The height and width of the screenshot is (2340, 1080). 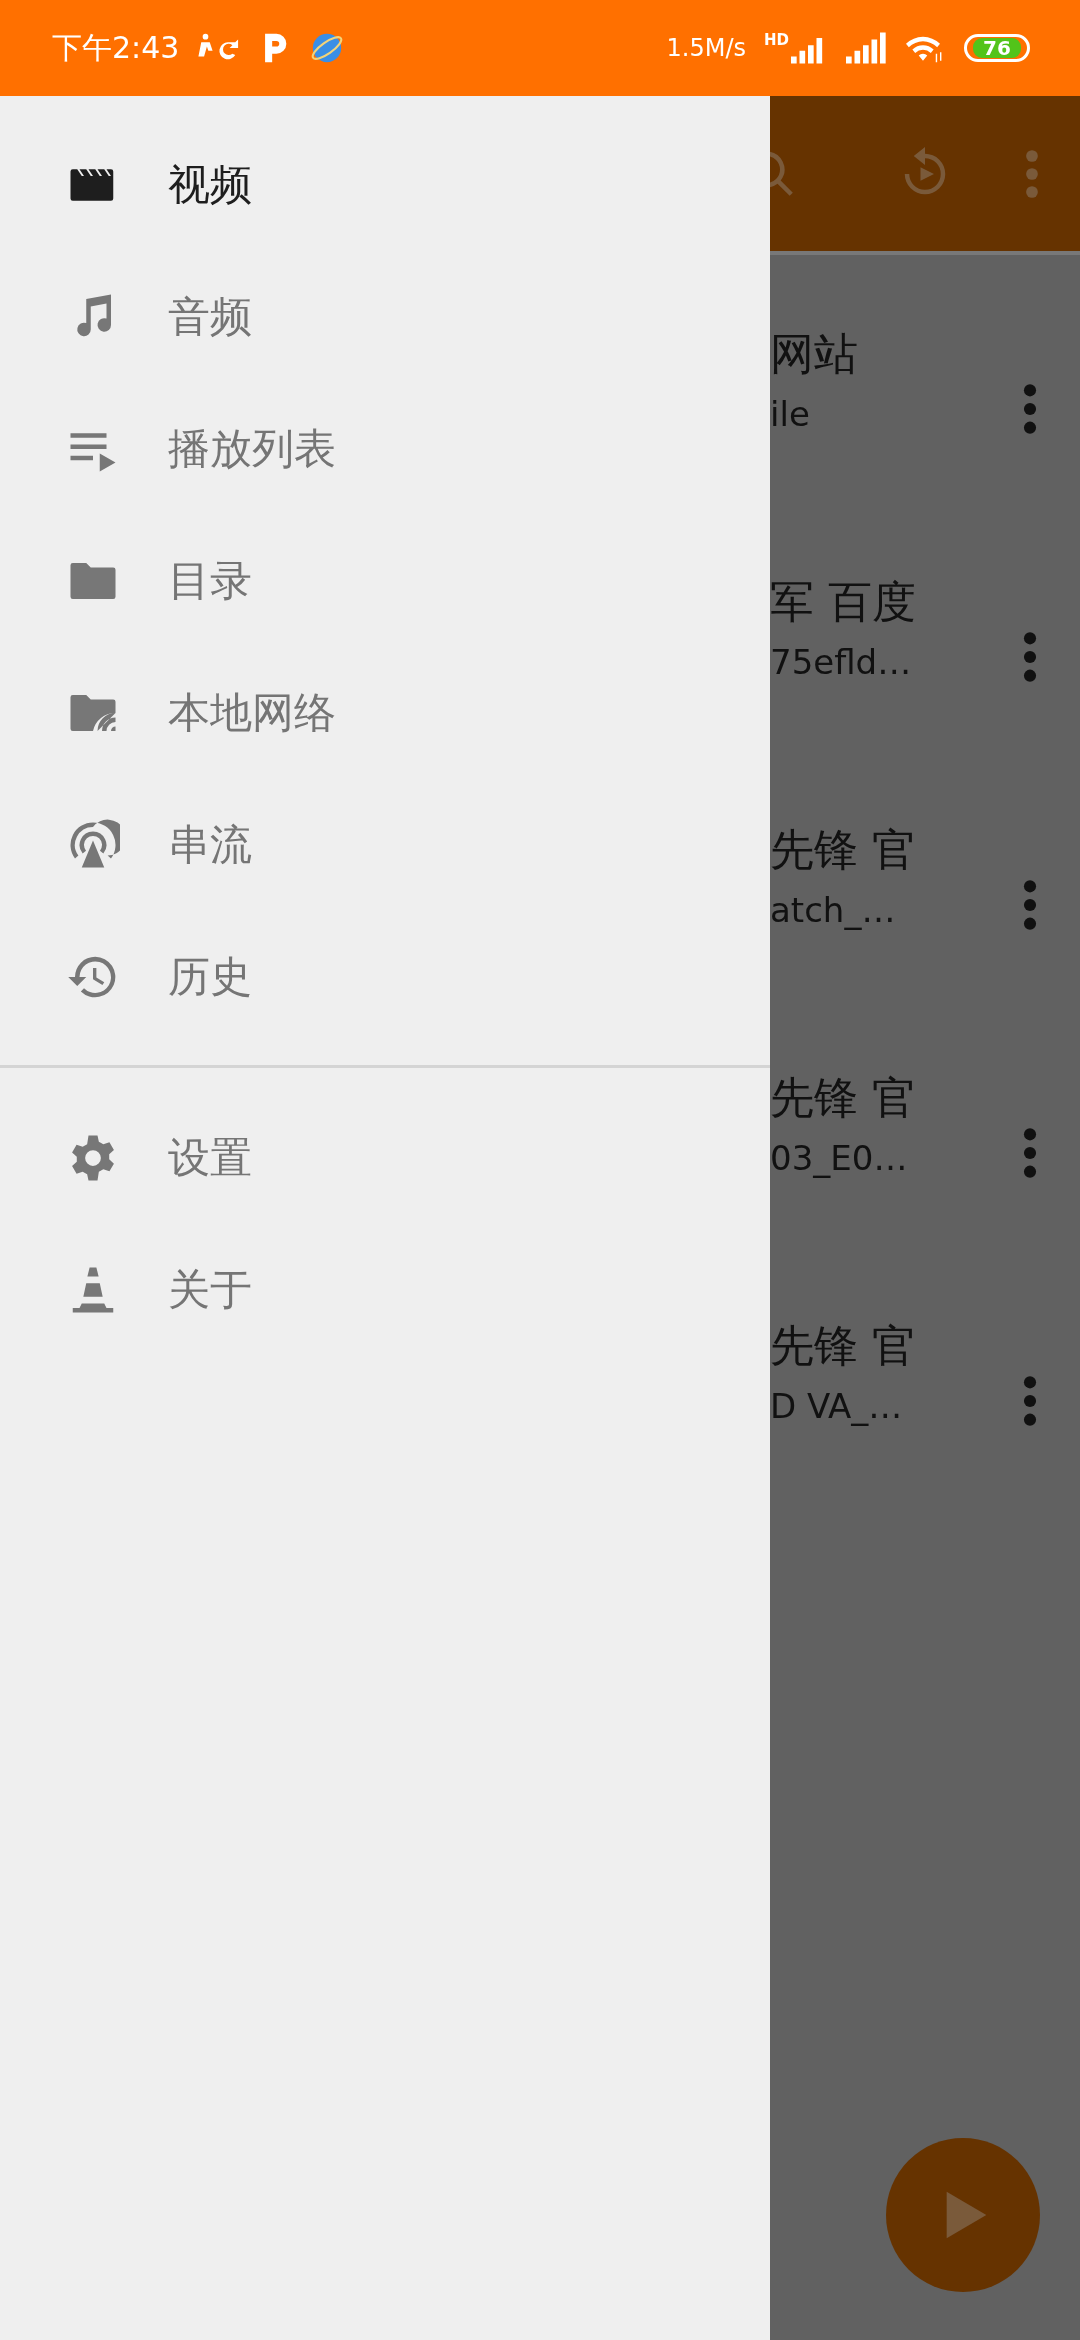 I want to click on item-subtitle: ile, so click(x=790, y=413).